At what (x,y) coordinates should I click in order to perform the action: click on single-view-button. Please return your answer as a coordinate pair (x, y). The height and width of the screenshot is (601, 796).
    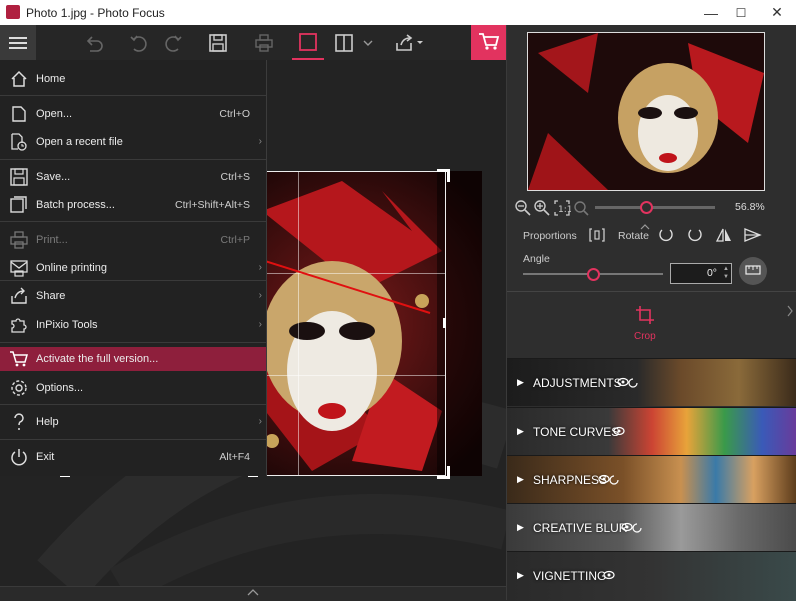
    Looking at the image, I should click on (308, 42).